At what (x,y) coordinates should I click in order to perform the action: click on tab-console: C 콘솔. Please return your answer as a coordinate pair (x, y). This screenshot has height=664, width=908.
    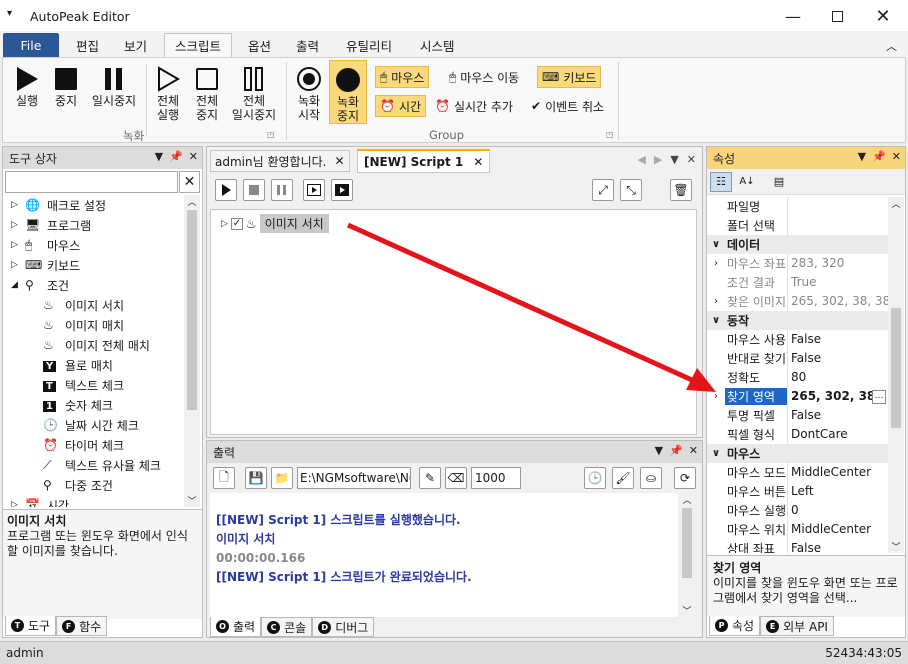
    Looking at the image, I should click on (287, 627).